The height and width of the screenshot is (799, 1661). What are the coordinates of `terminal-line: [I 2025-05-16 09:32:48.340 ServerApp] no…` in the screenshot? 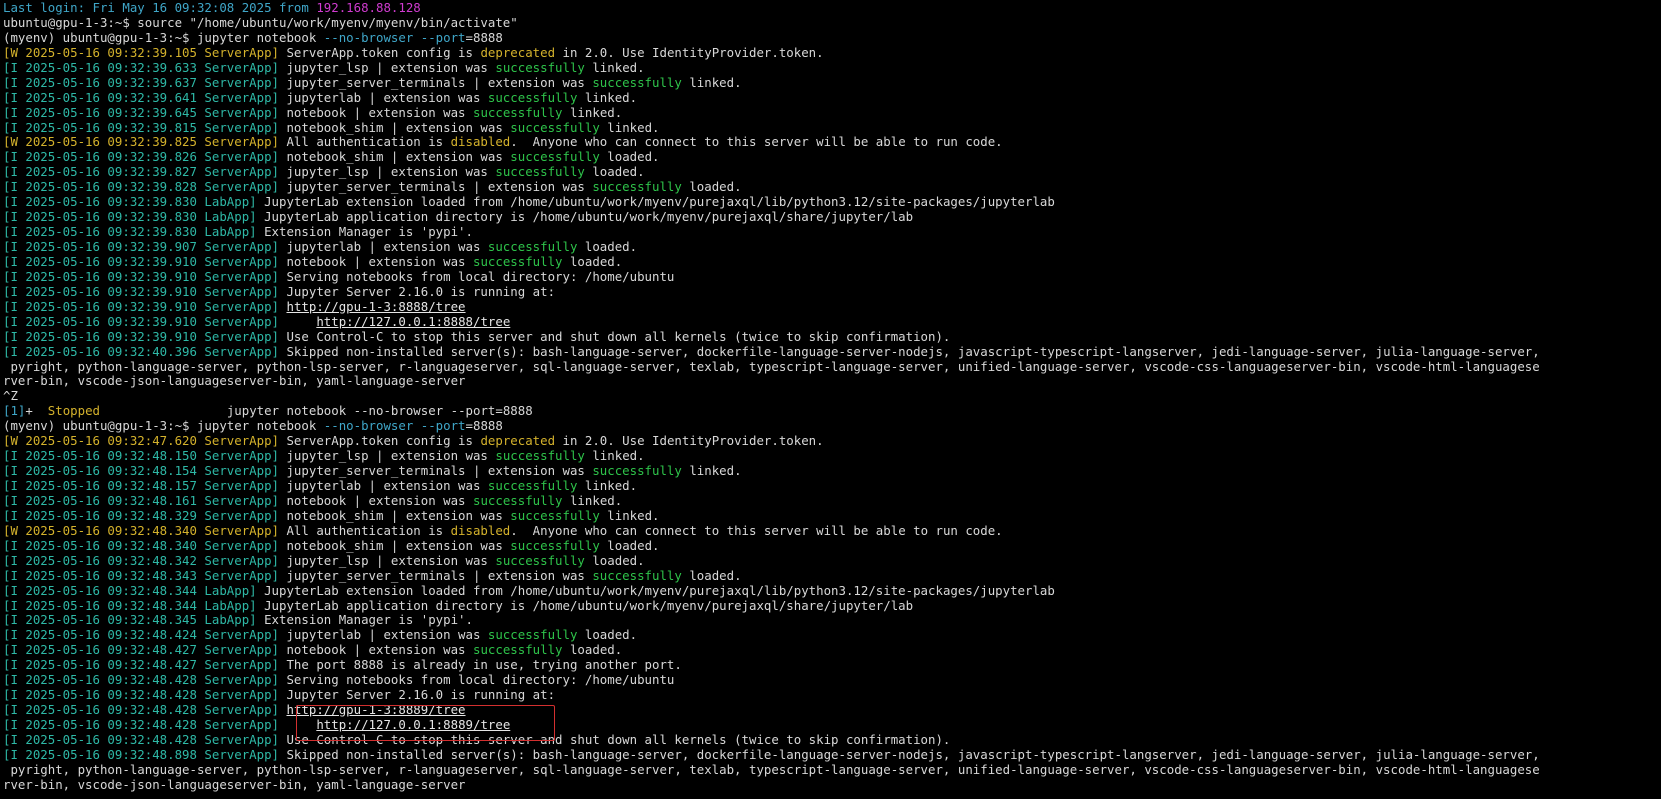 It's located at (832, 545).